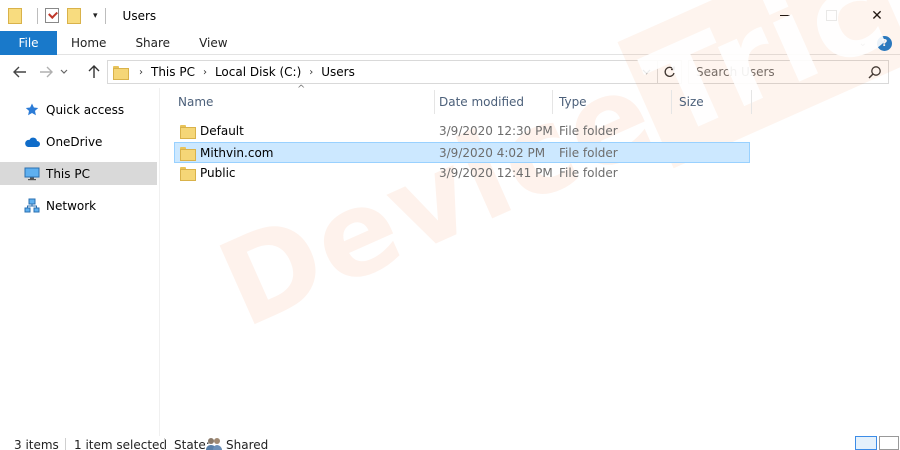 Image resolution: width=900 pixels, height=450 pixels. I want to click on date-modified-cell: 3/9/2020 12:41 PM, so click(496, 172).